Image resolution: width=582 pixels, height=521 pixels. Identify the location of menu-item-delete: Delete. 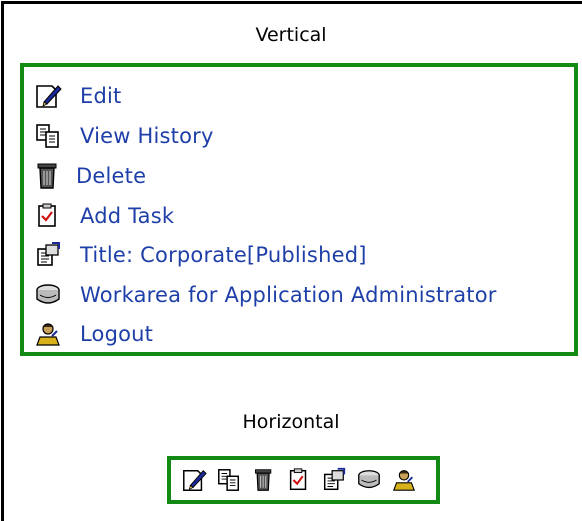
(90, 176).